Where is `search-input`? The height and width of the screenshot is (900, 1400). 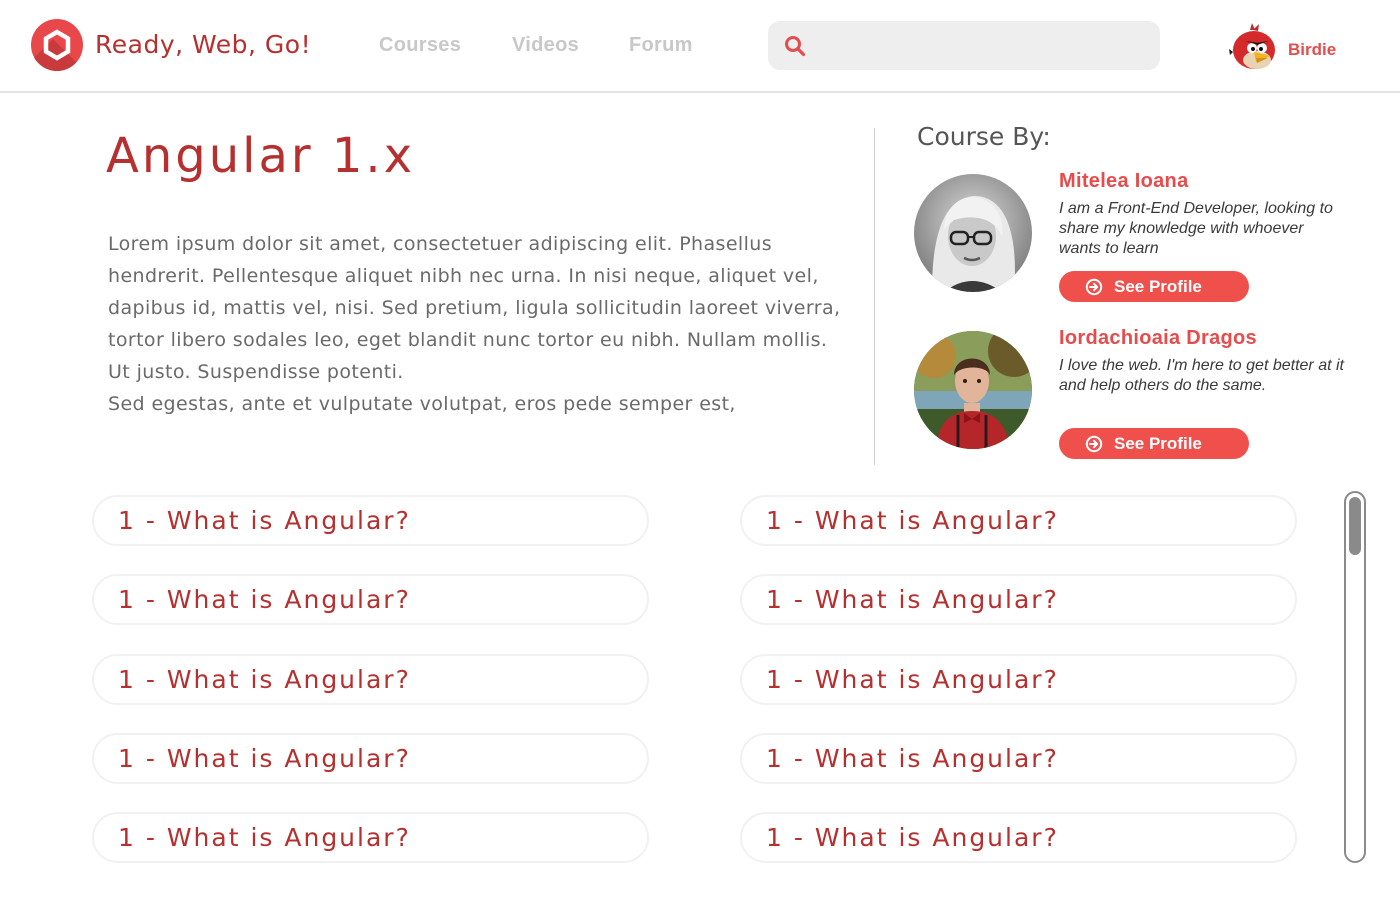 search-input is located at coordinates (983, 45).